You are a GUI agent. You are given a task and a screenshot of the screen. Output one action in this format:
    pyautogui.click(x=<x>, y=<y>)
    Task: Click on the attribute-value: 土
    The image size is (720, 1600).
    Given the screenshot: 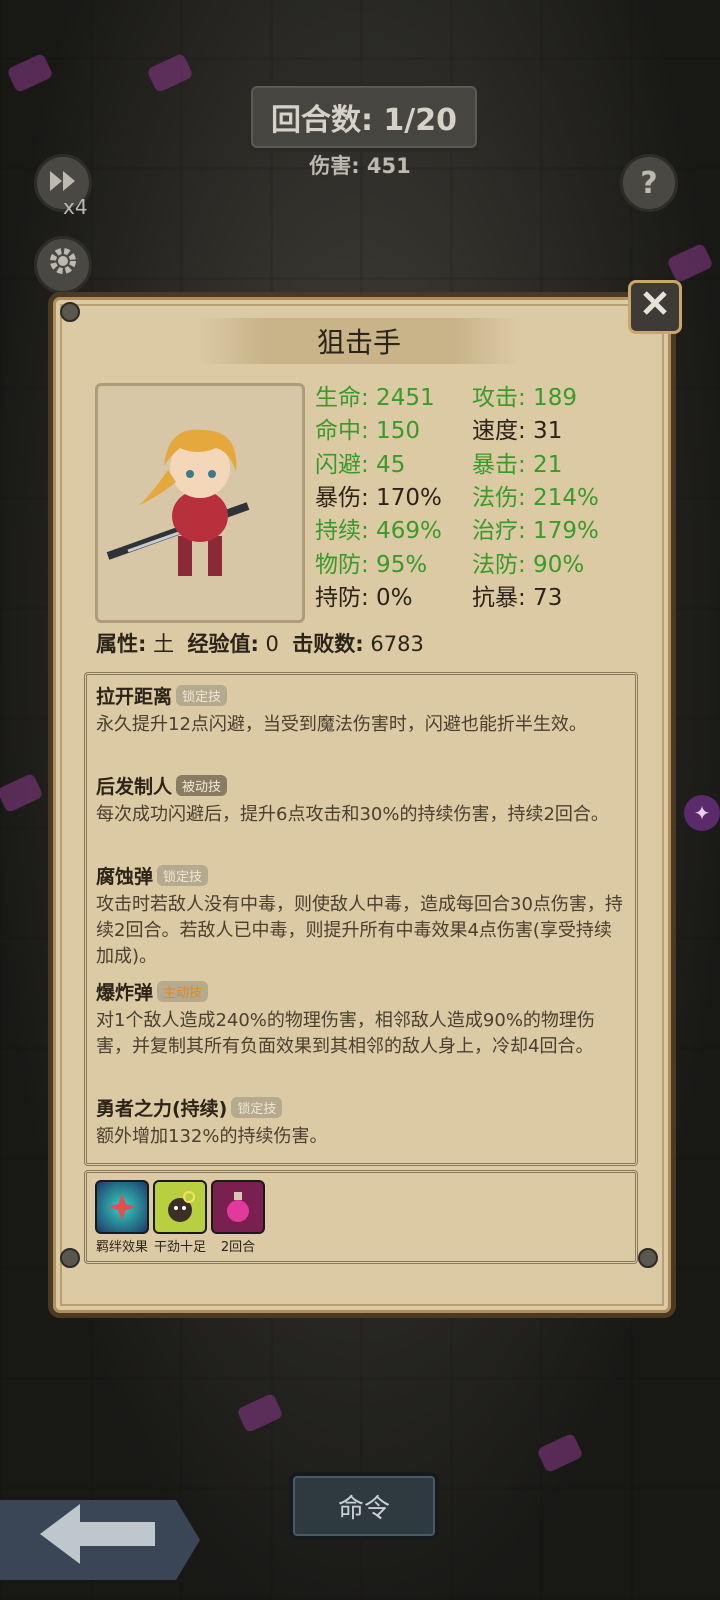 What is the action you would take?
    pyautogui.click(x=164, y=644)
    